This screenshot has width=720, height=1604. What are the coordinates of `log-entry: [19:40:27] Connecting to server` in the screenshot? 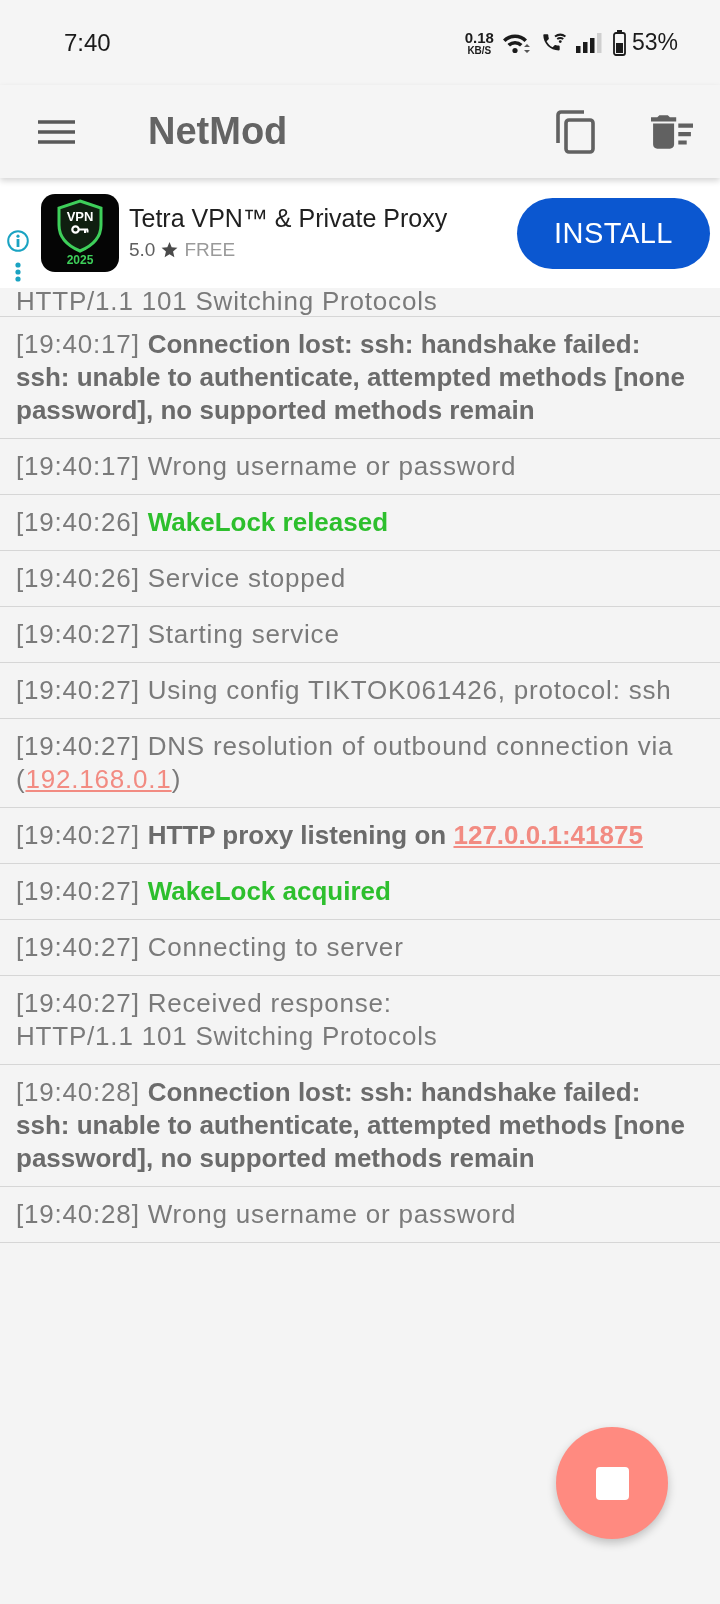 It's located at (360, 948).